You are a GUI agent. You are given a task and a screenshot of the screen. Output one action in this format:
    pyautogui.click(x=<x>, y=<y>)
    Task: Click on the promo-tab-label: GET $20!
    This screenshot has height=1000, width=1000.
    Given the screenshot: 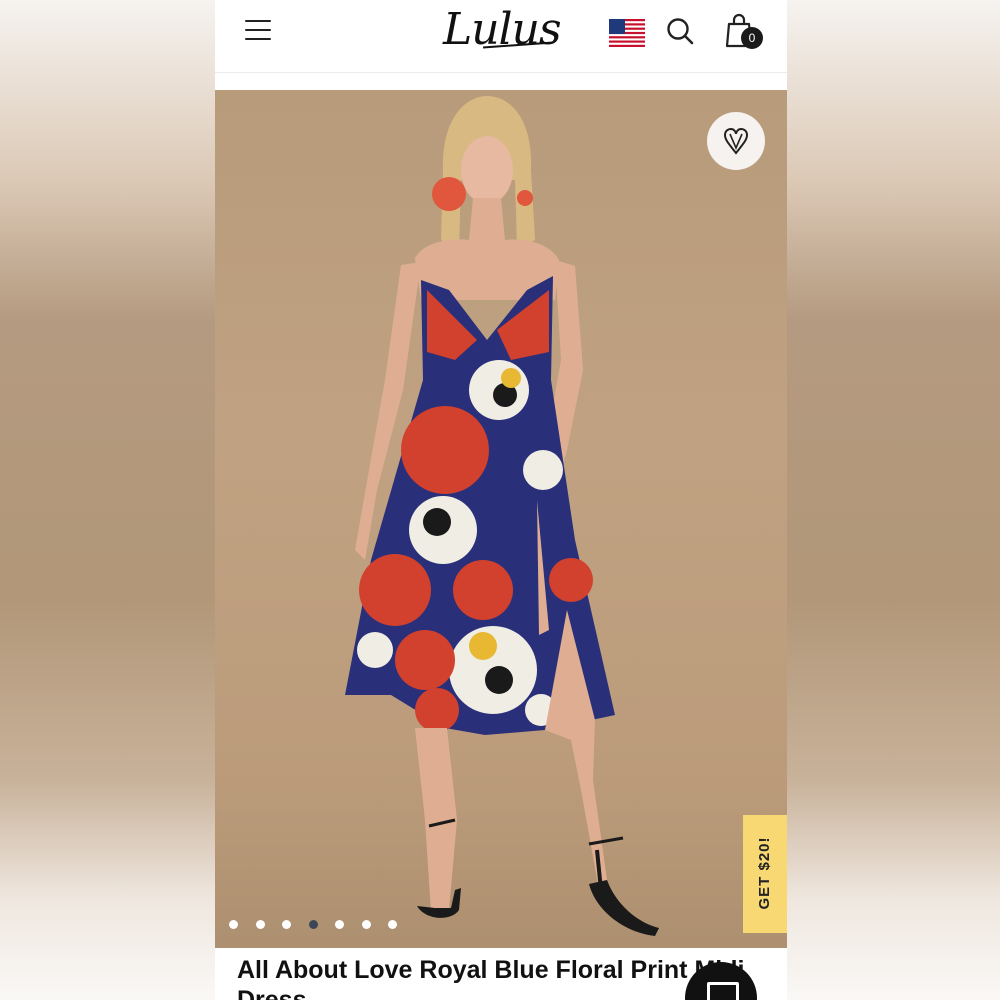 What is the action you would take?
    pyautogui.click(x=764, y=873)
    